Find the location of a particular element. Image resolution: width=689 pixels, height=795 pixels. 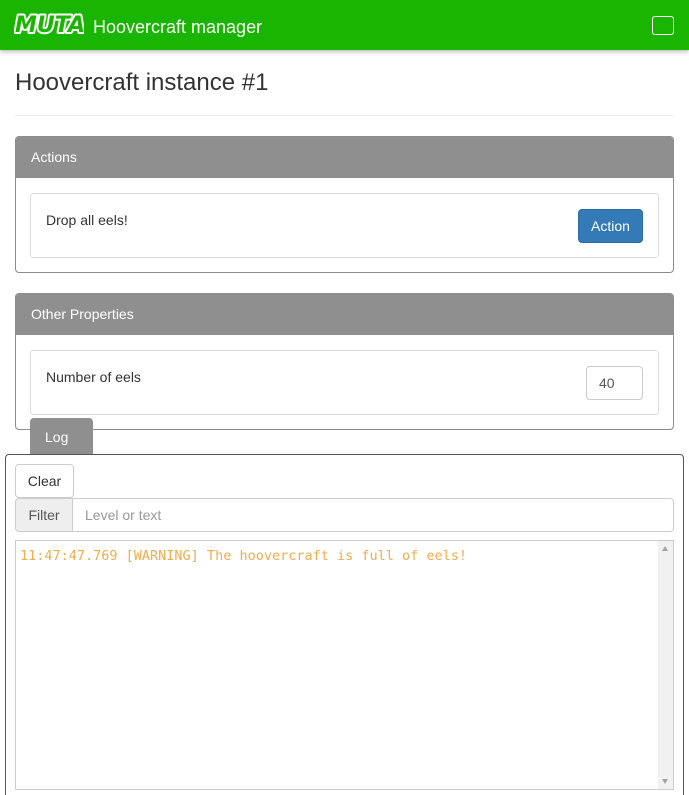

action-label: Drop all eels! is located at coordinates (87, 220).